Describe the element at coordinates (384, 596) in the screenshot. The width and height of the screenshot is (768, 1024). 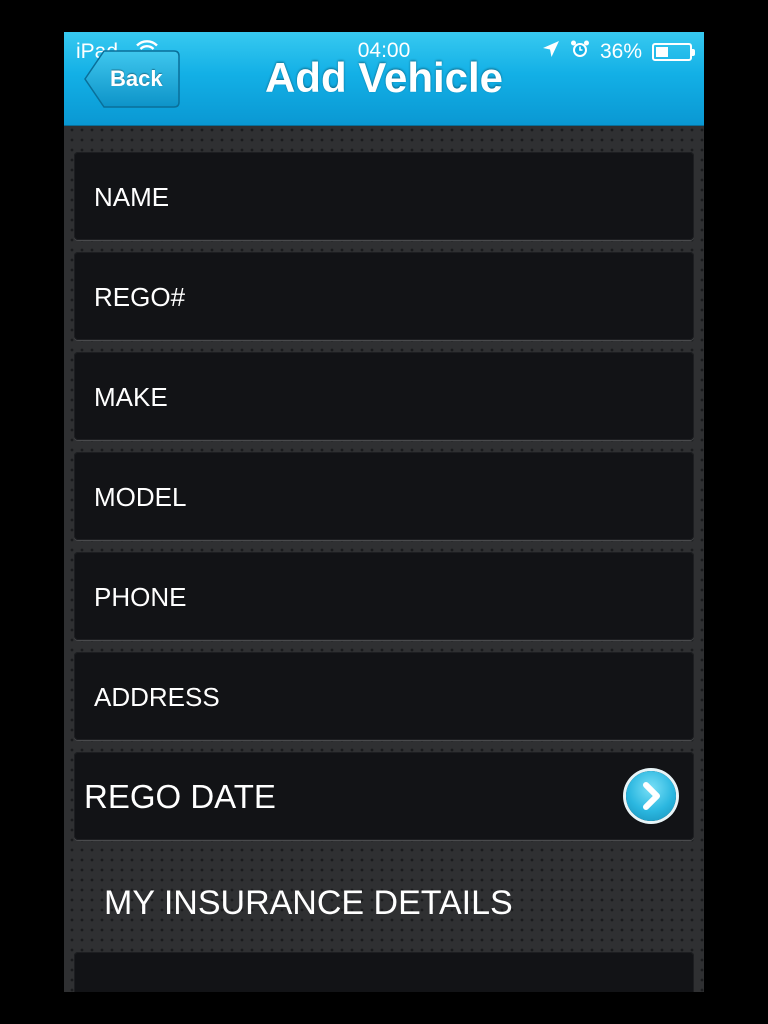
I see `phone-field: PHONE` at that location.